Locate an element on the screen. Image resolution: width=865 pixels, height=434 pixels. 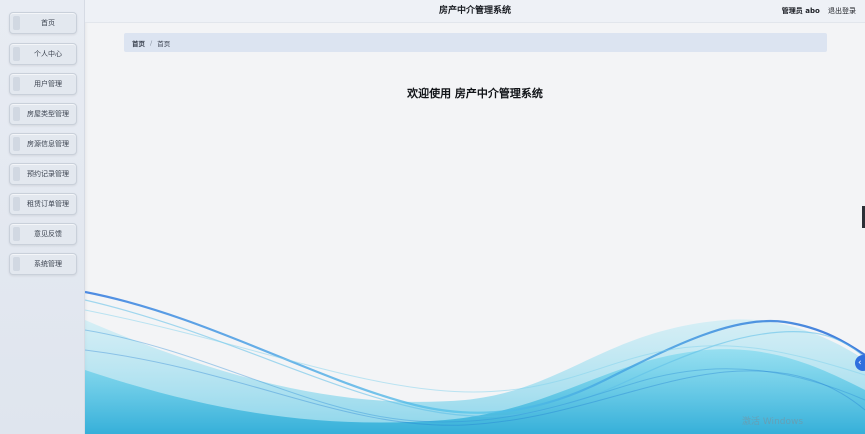
sidebar-item-user-management: 用户管理 is located at coordinates (43, 84).